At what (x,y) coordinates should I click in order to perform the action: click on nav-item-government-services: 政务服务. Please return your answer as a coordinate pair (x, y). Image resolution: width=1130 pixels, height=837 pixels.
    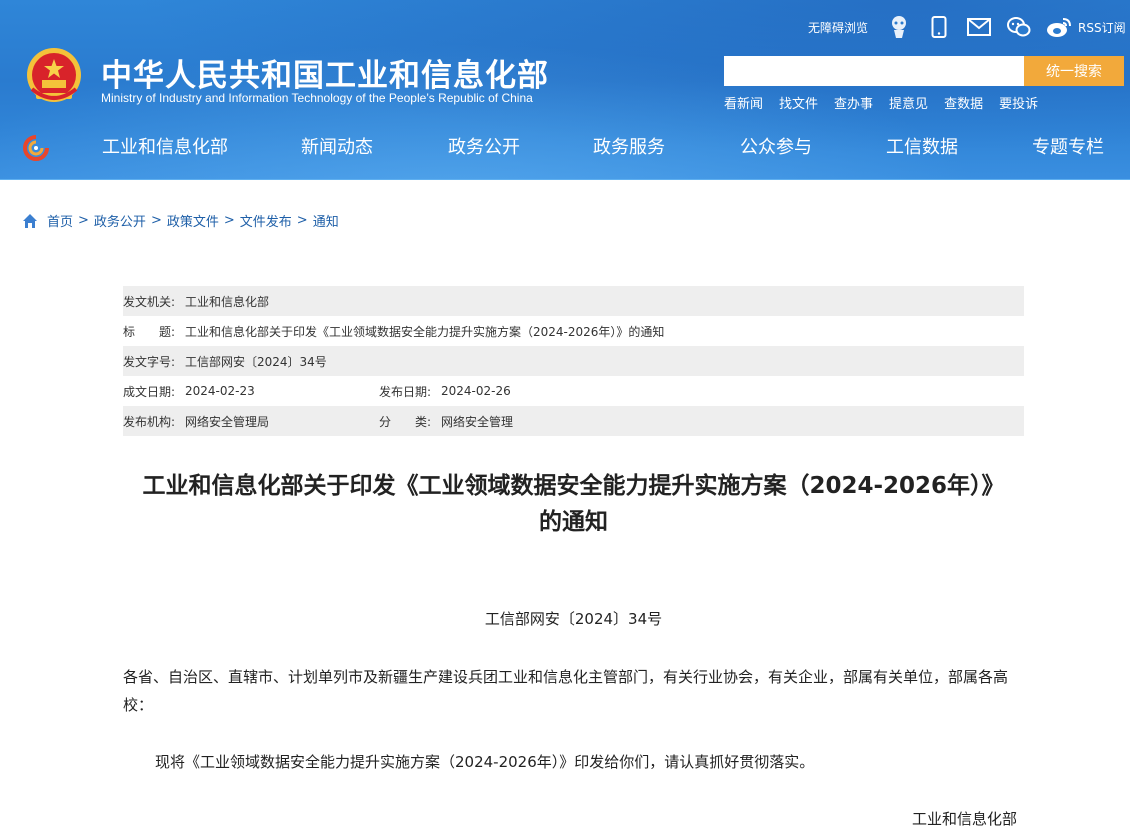
    Looking at the image, I should click on (629, 146).